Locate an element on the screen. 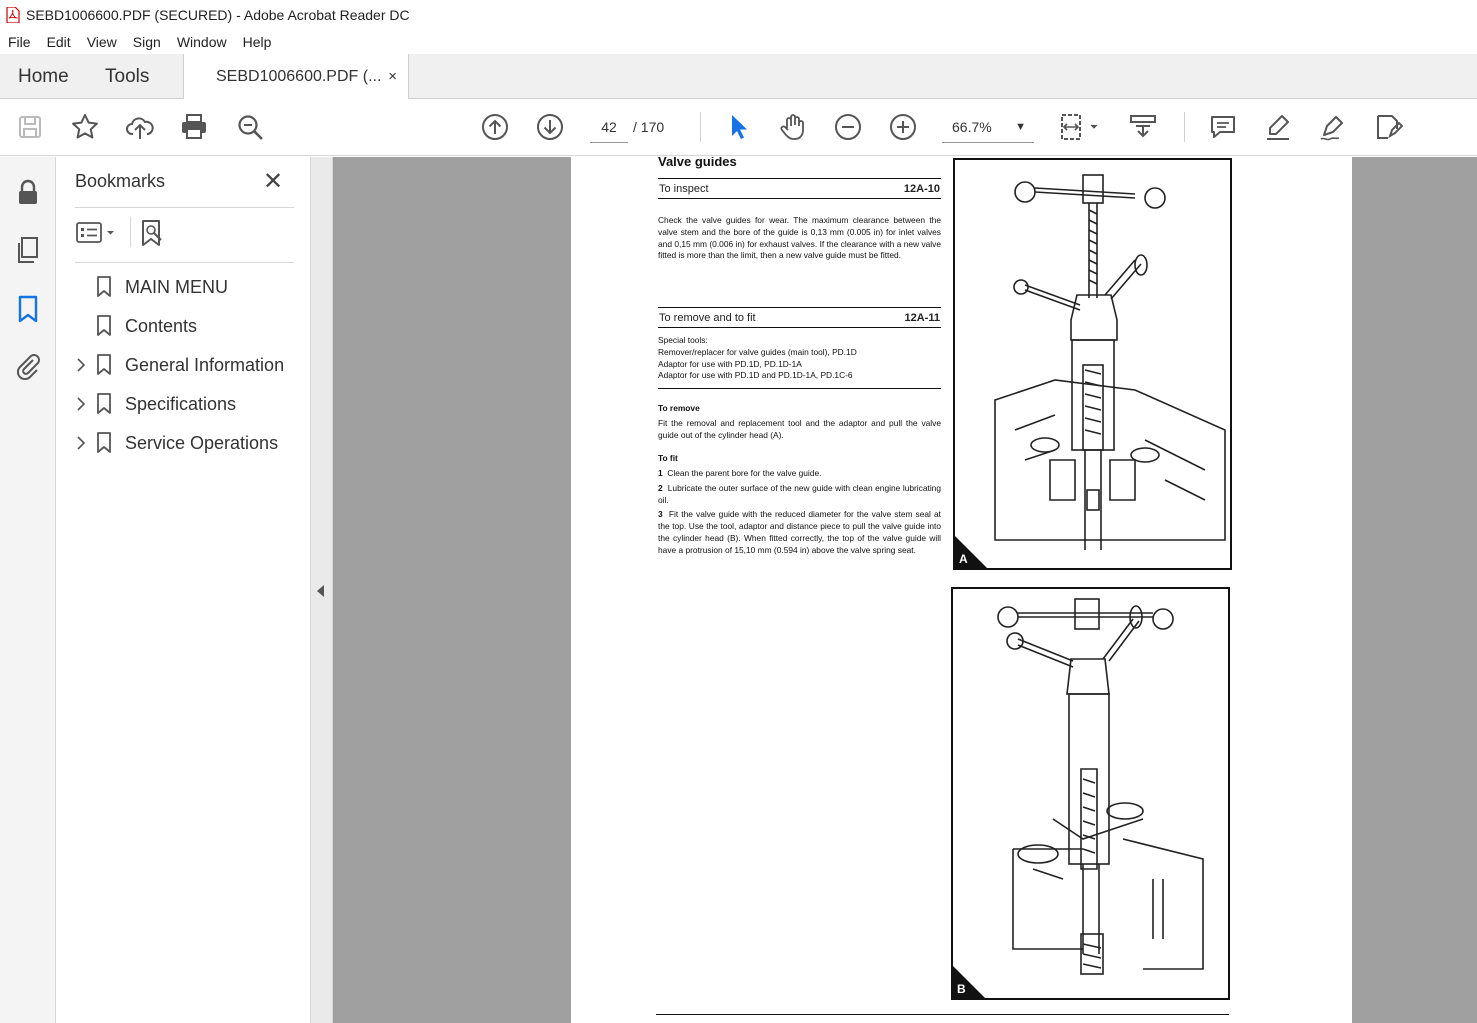 The height and width of the screenshot is (1023, 1477). figure-a-label: A is located at coordinates (963, 559).